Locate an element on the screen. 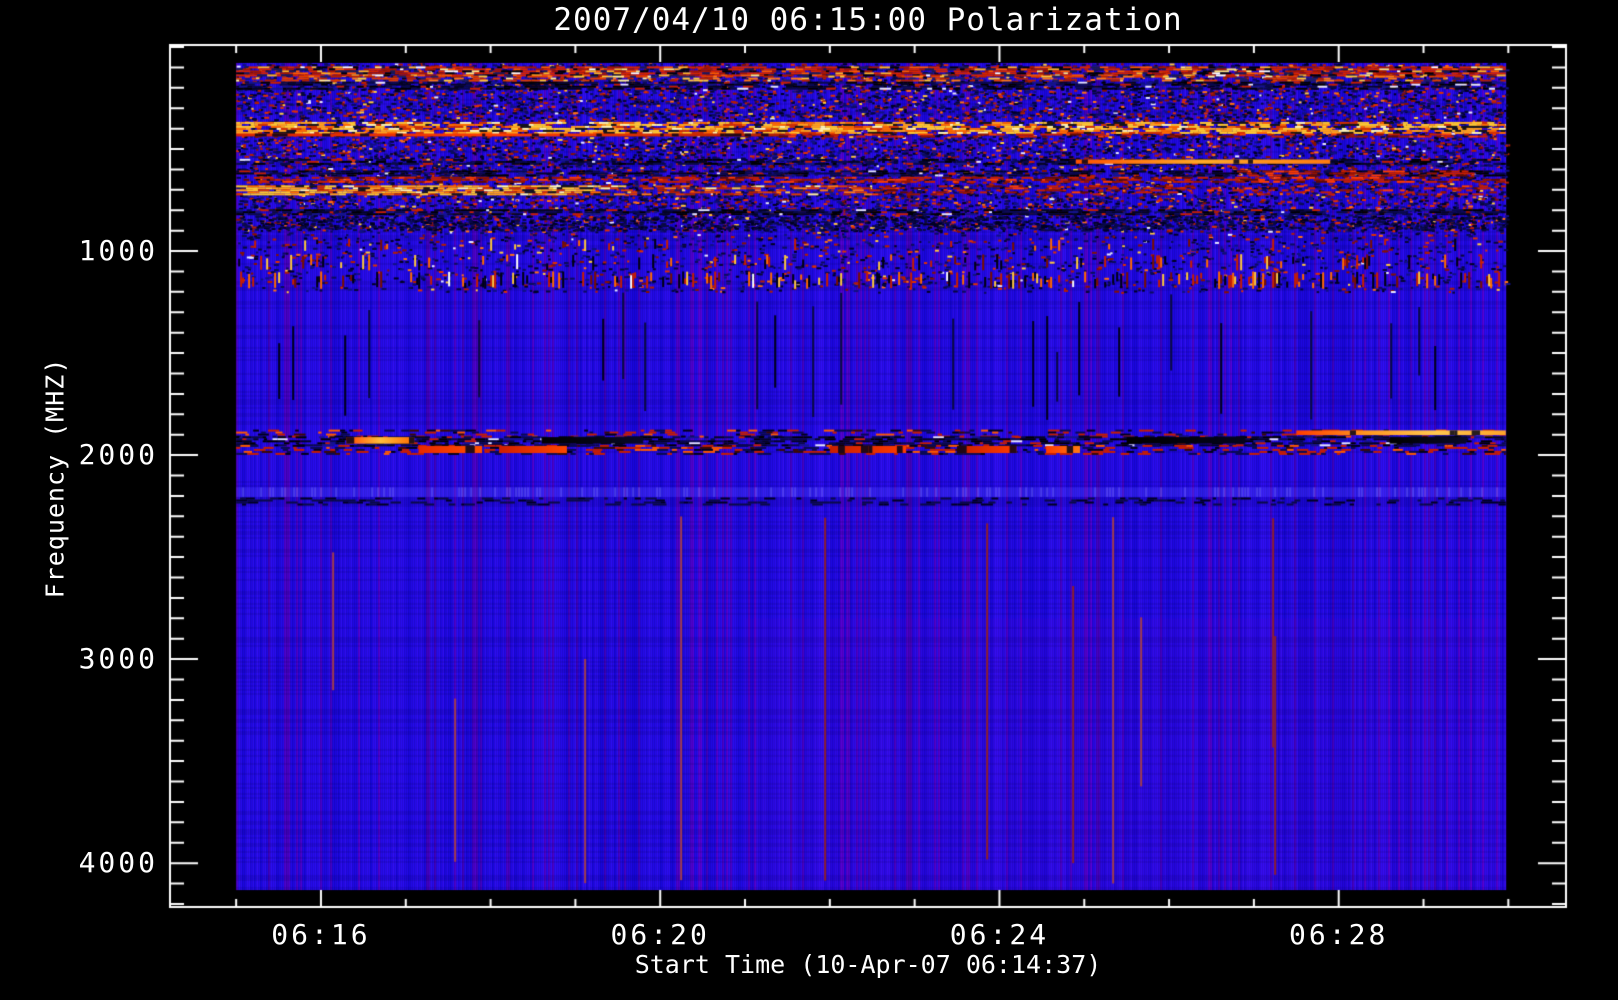 This screenshot has height=1000, width=1618. x-tick-label: 06:16 is located at coordinates (321, 934).